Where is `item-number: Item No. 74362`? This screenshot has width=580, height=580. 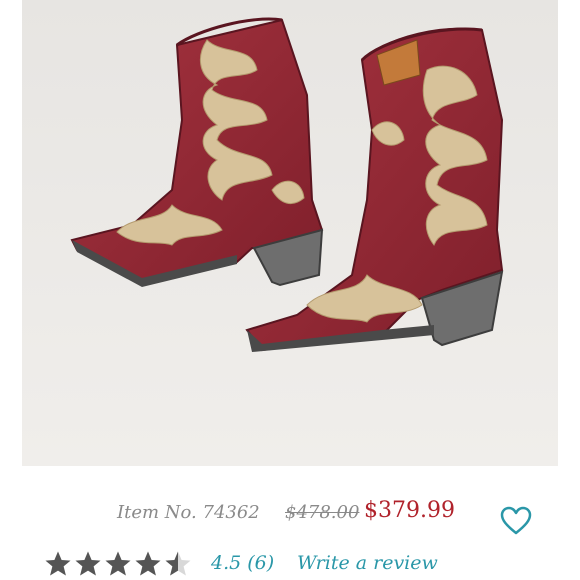 item-number: Item No. 74362 is located at coordinates (188, 512).